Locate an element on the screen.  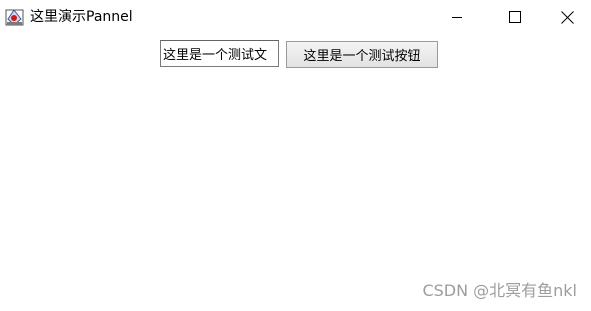
window-title: 这里演示Pannel is located at coordinates (81, 17).